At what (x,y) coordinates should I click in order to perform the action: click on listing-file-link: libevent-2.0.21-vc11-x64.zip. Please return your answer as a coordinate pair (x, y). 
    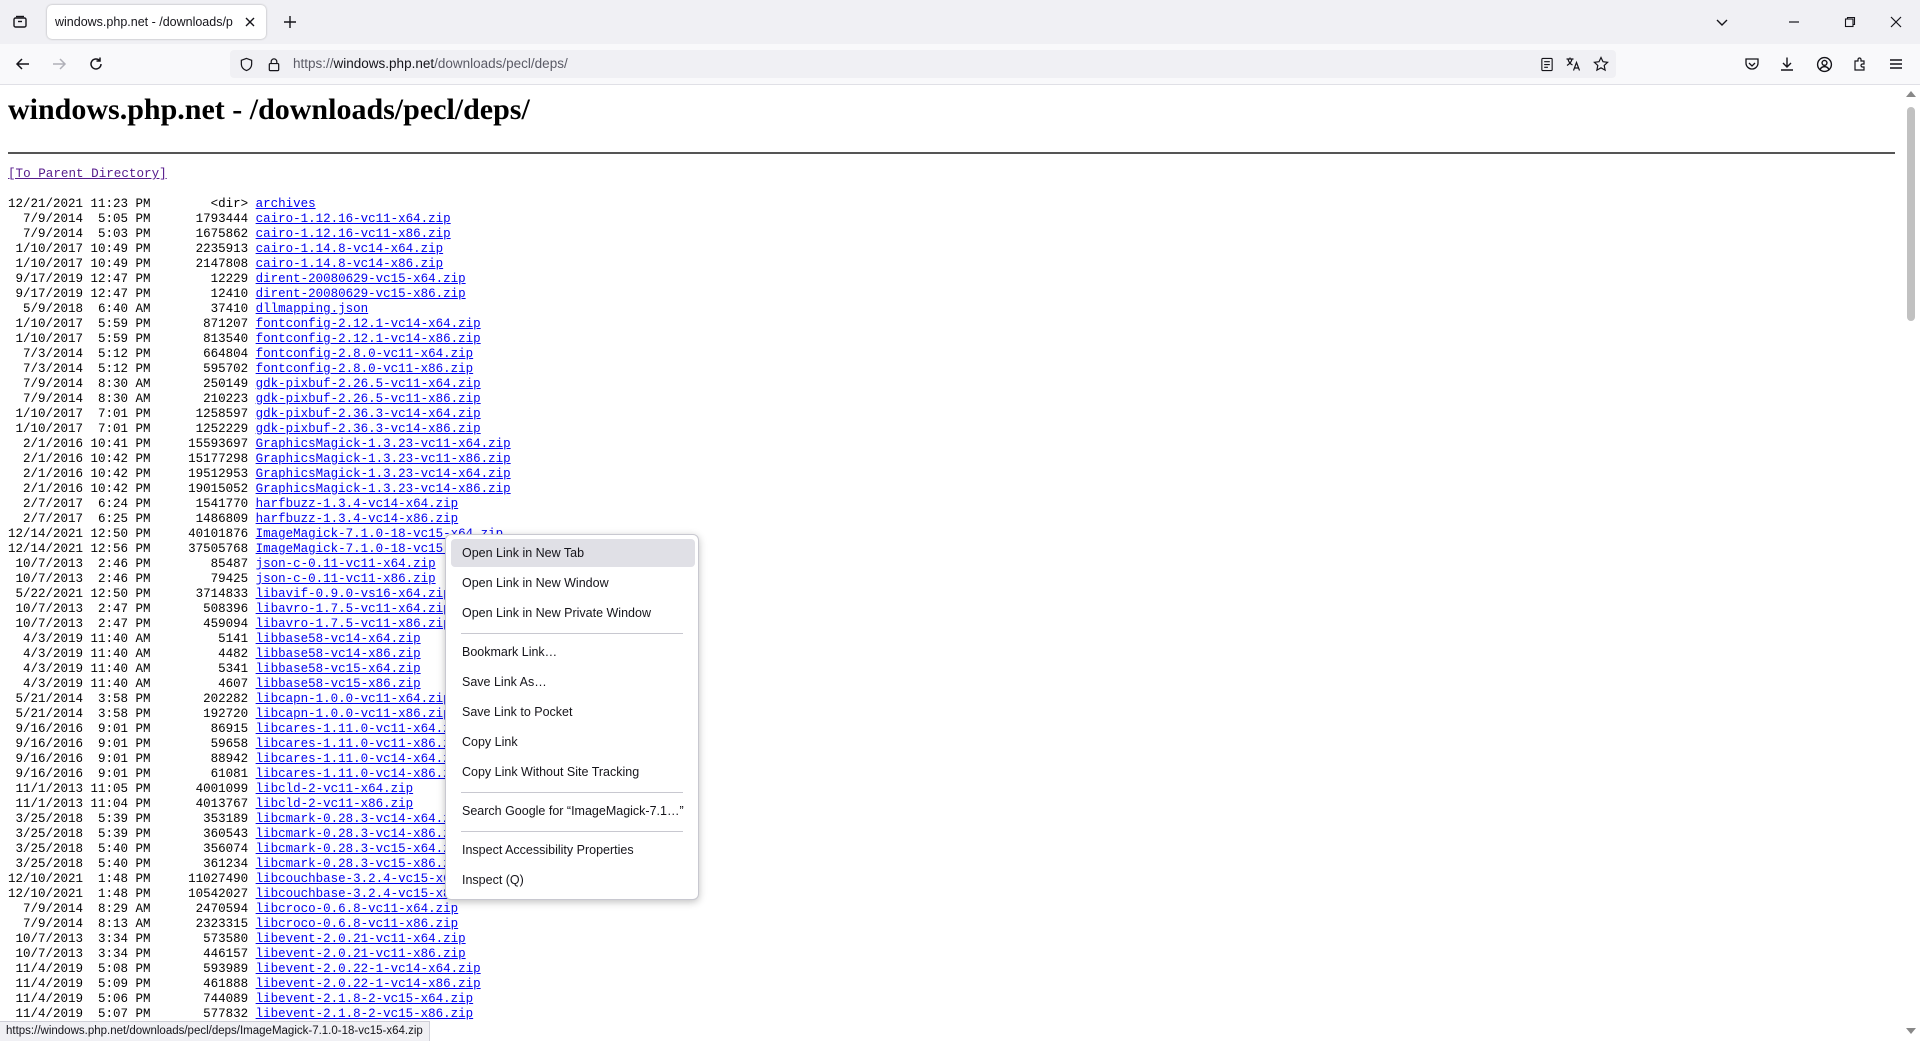
    Looking at the image, I should click on (361, 939).